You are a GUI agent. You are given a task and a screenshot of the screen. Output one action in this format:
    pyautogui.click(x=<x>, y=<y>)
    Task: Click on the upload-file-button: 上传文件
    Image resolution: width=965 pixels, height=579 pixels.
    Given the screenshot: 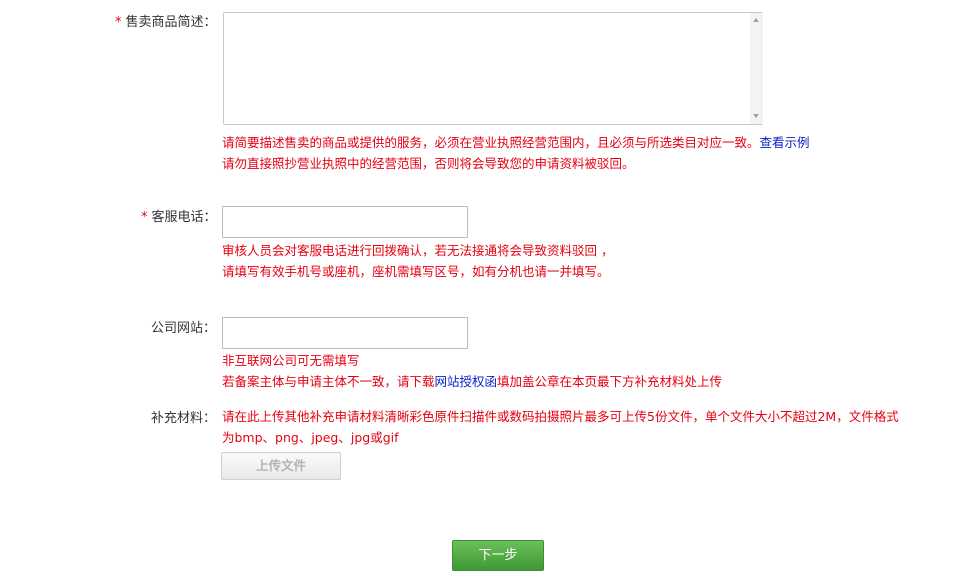 What is the action you would take?
    pyautogui.click(x=281, y=466)
    